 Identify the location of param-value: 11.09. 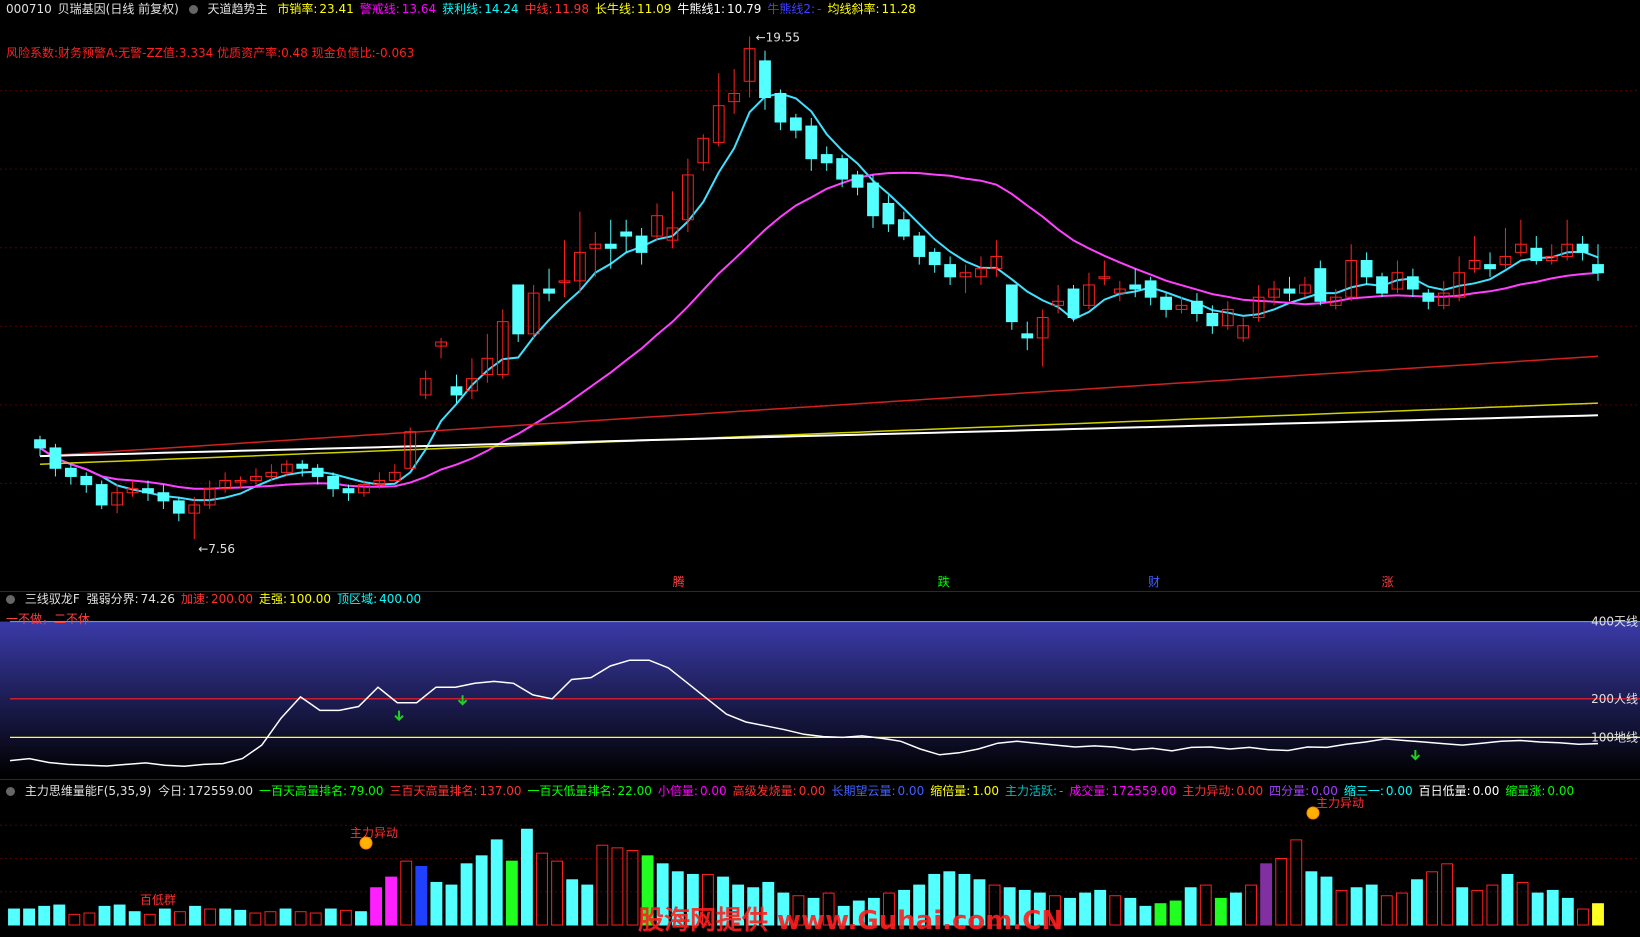
(654, 9).